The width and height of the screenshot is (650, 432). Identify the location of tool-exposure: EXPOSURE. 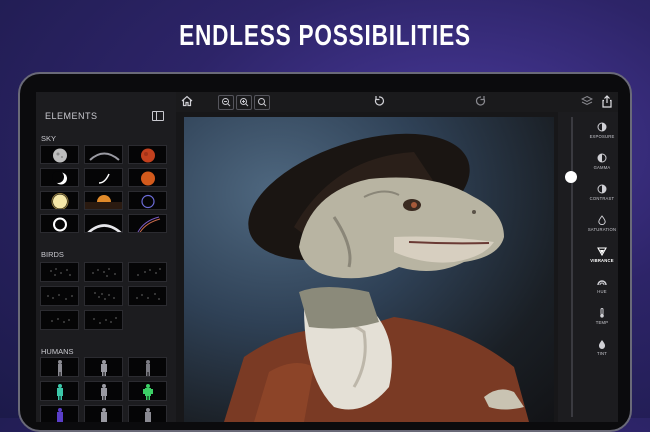
(602, 130).